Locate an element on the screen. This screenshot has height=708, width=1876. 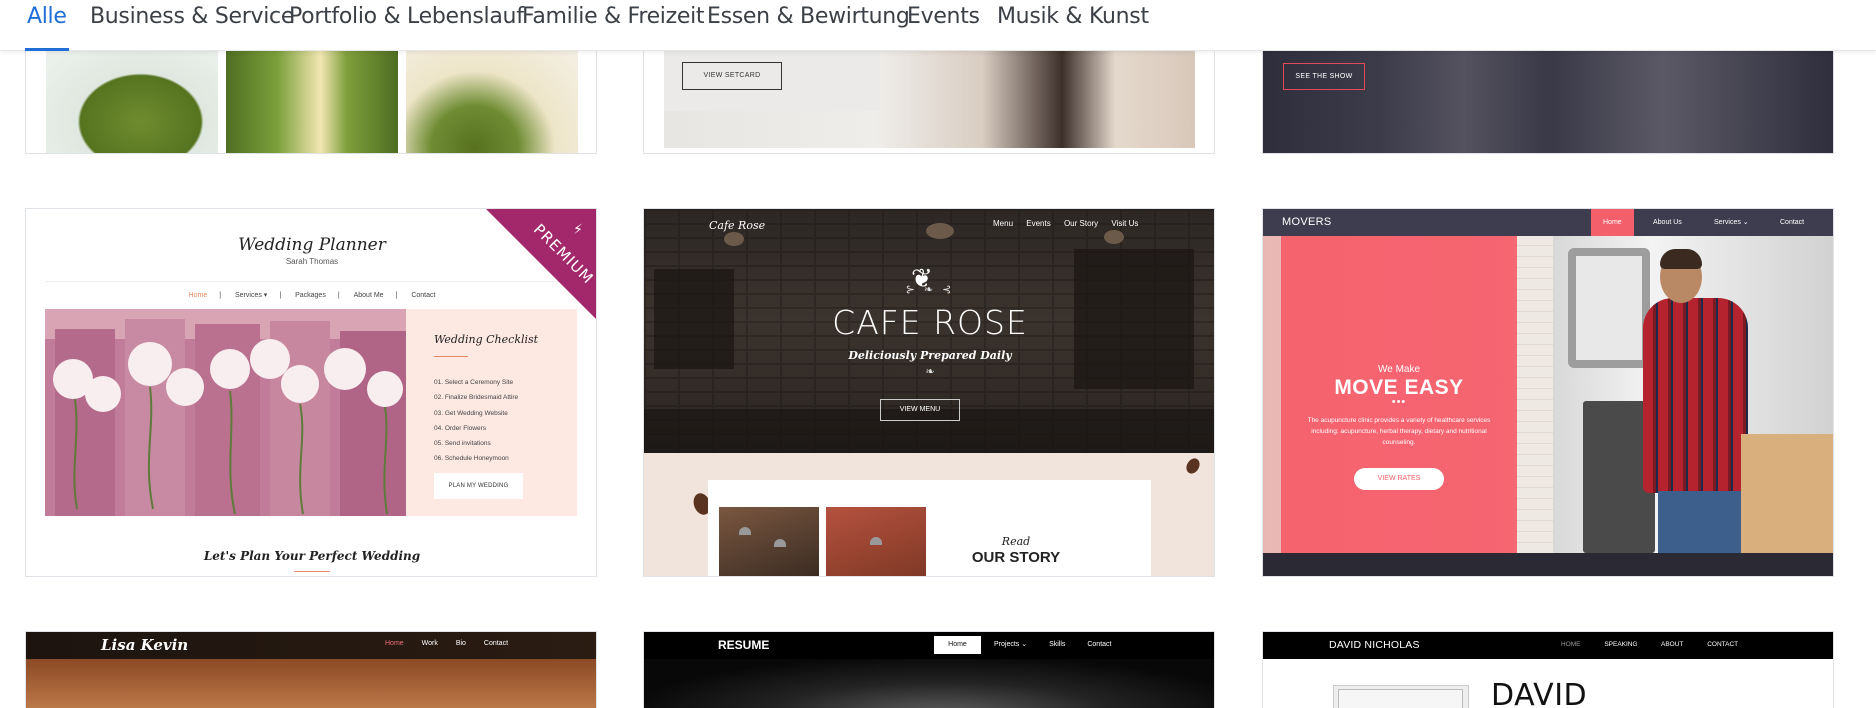
nav-bio: Bio is located at coordinates (460, 643).